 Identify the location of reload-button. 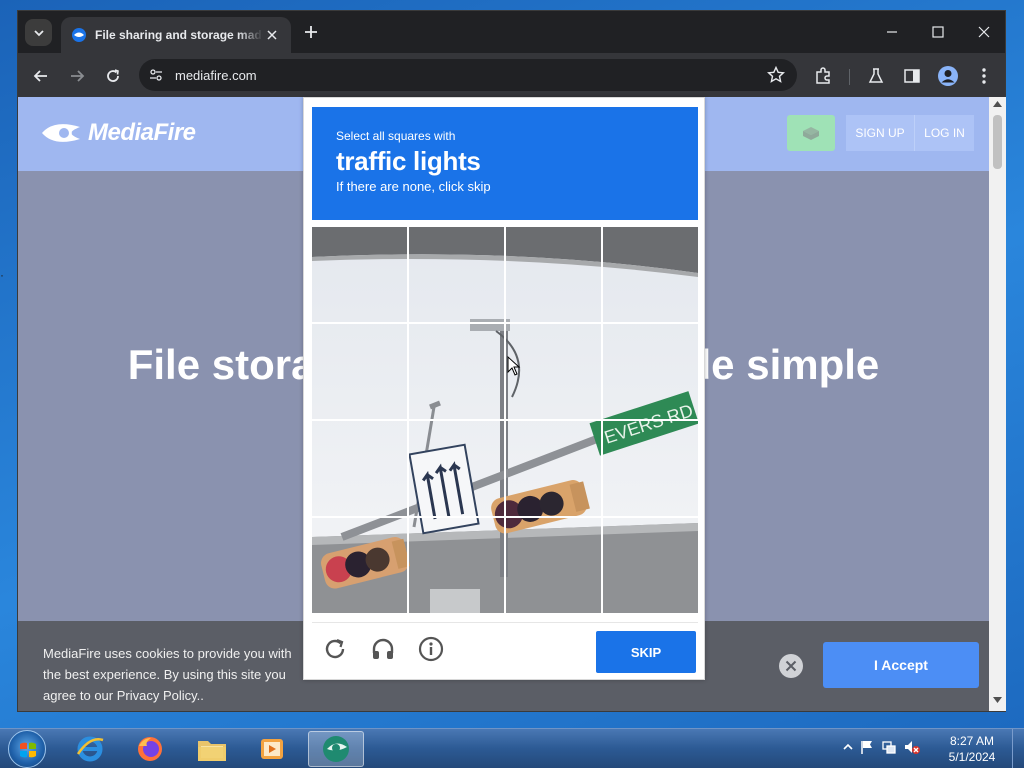
(113, 76).